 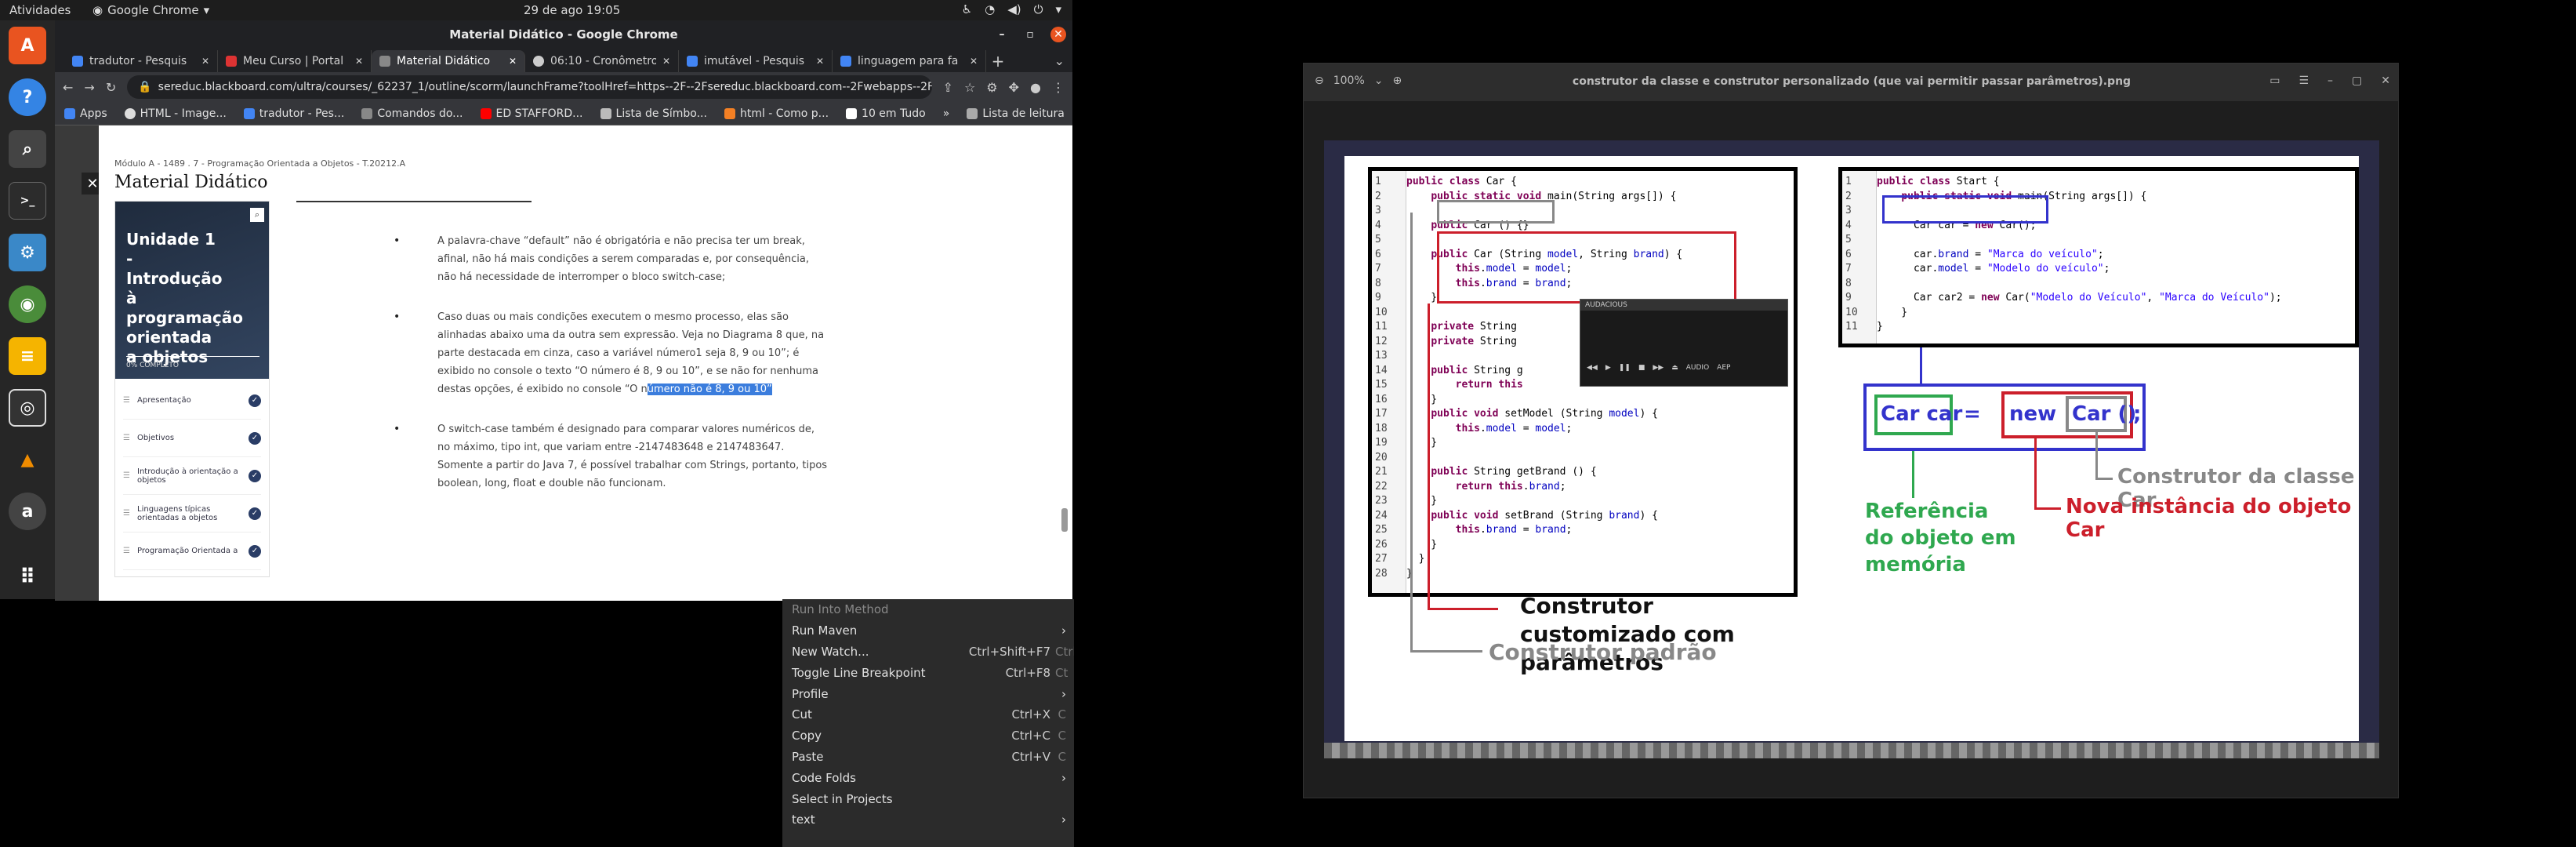 I want to click on menu-item-copy: Copy Ctrl+C C, so click(x=928, y=736).